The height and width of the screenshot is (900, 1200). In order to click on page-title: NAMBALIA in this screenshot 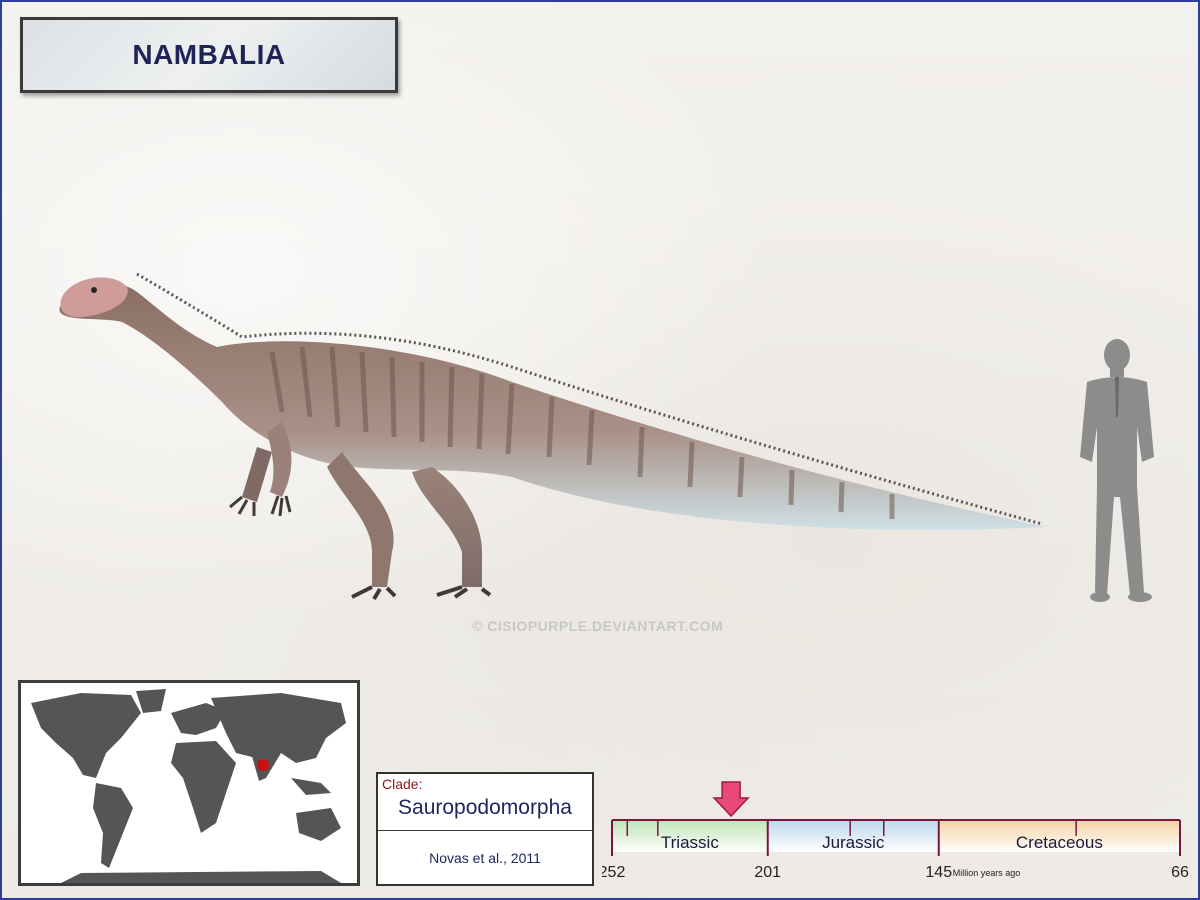, I will do `click(209, 54)`.